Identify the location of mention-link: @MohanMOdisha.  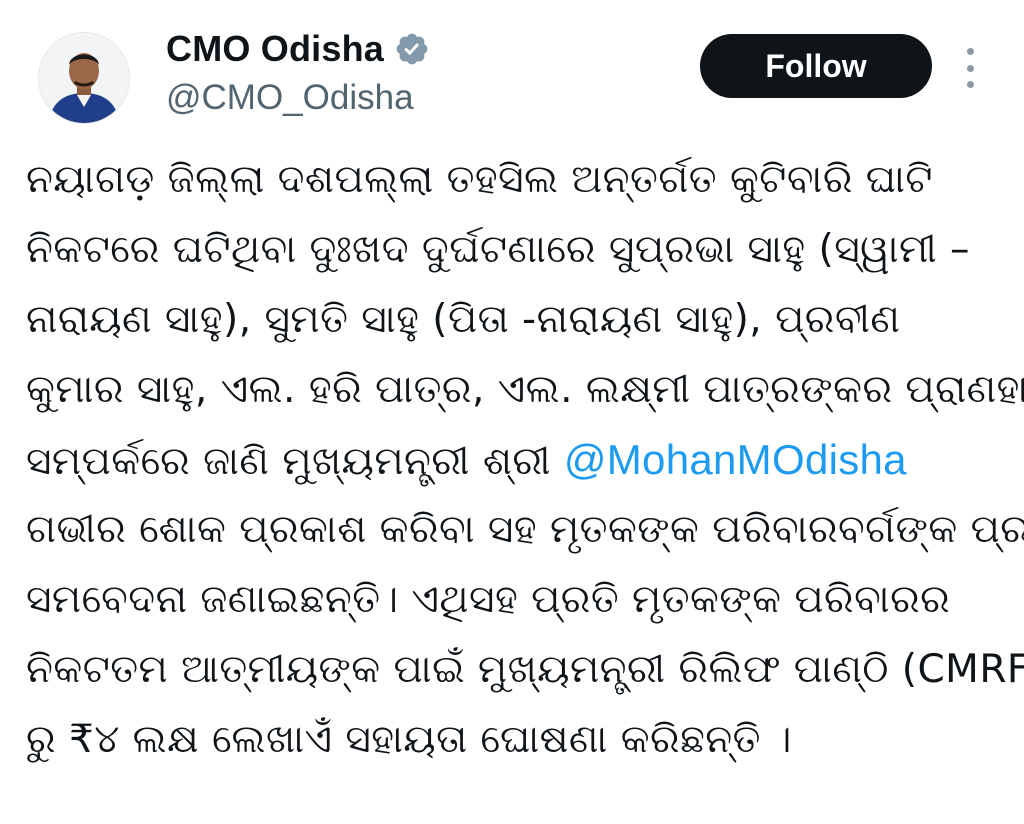
(735, 459).